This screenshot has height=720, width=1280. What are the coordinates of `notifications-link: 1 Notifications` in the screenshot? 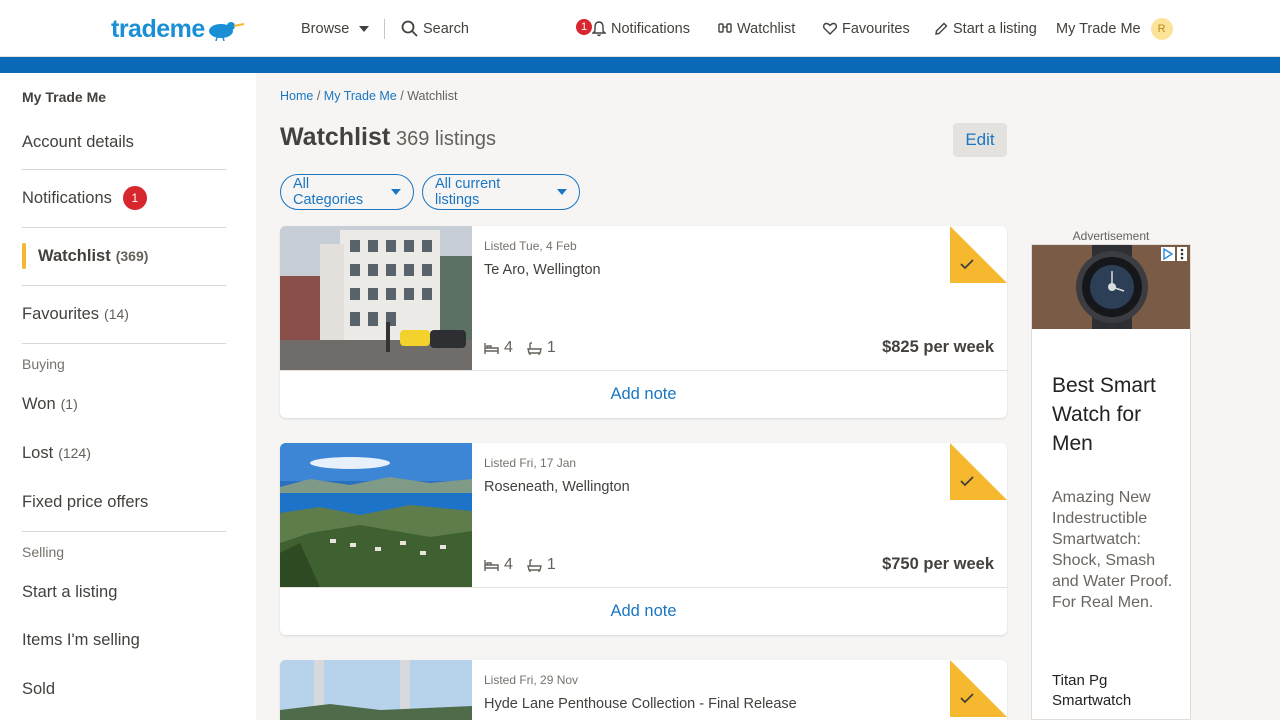 It's located at (633, 28).